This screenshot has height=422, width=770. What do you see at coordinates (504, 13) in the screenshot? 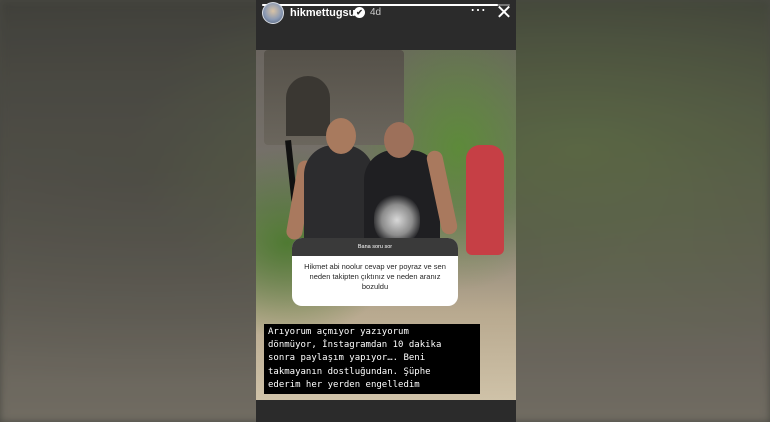
I see `close-icon: ✕` at bounding box center [504, 13].